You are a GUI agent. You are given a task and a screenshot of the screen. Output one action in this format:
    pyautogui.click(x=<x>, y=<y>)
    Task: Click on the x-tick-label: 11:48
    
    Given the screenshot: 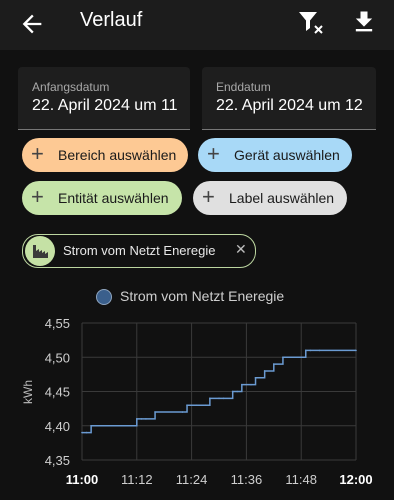 What is the action you would take?
    pyautogui.click(x=301, y=479)
    